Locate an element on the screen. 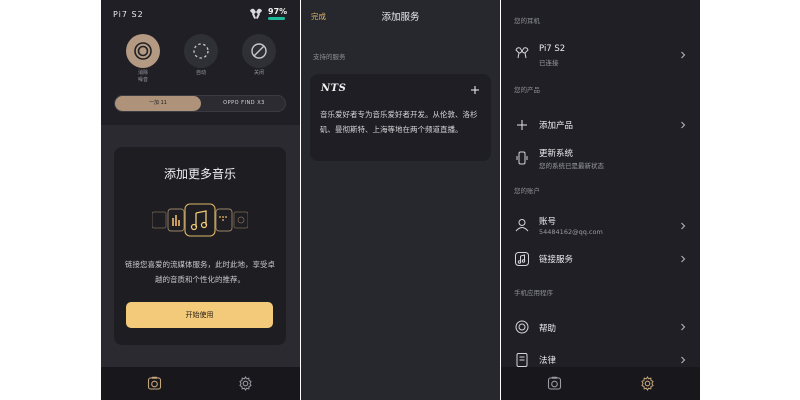 This screenshot has width=800, height=400. help-icon is located at coordinates (522, 327).